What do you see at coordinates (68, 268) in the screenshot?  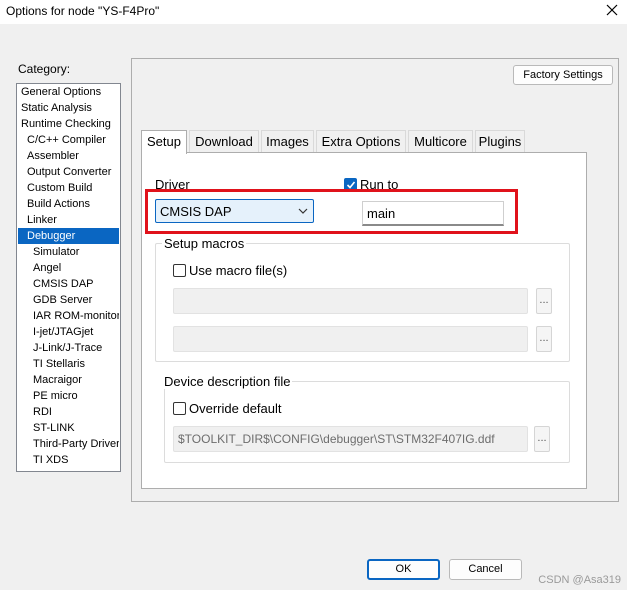 I see `category-item-angel: Angel` at bounding box center [68, 268].